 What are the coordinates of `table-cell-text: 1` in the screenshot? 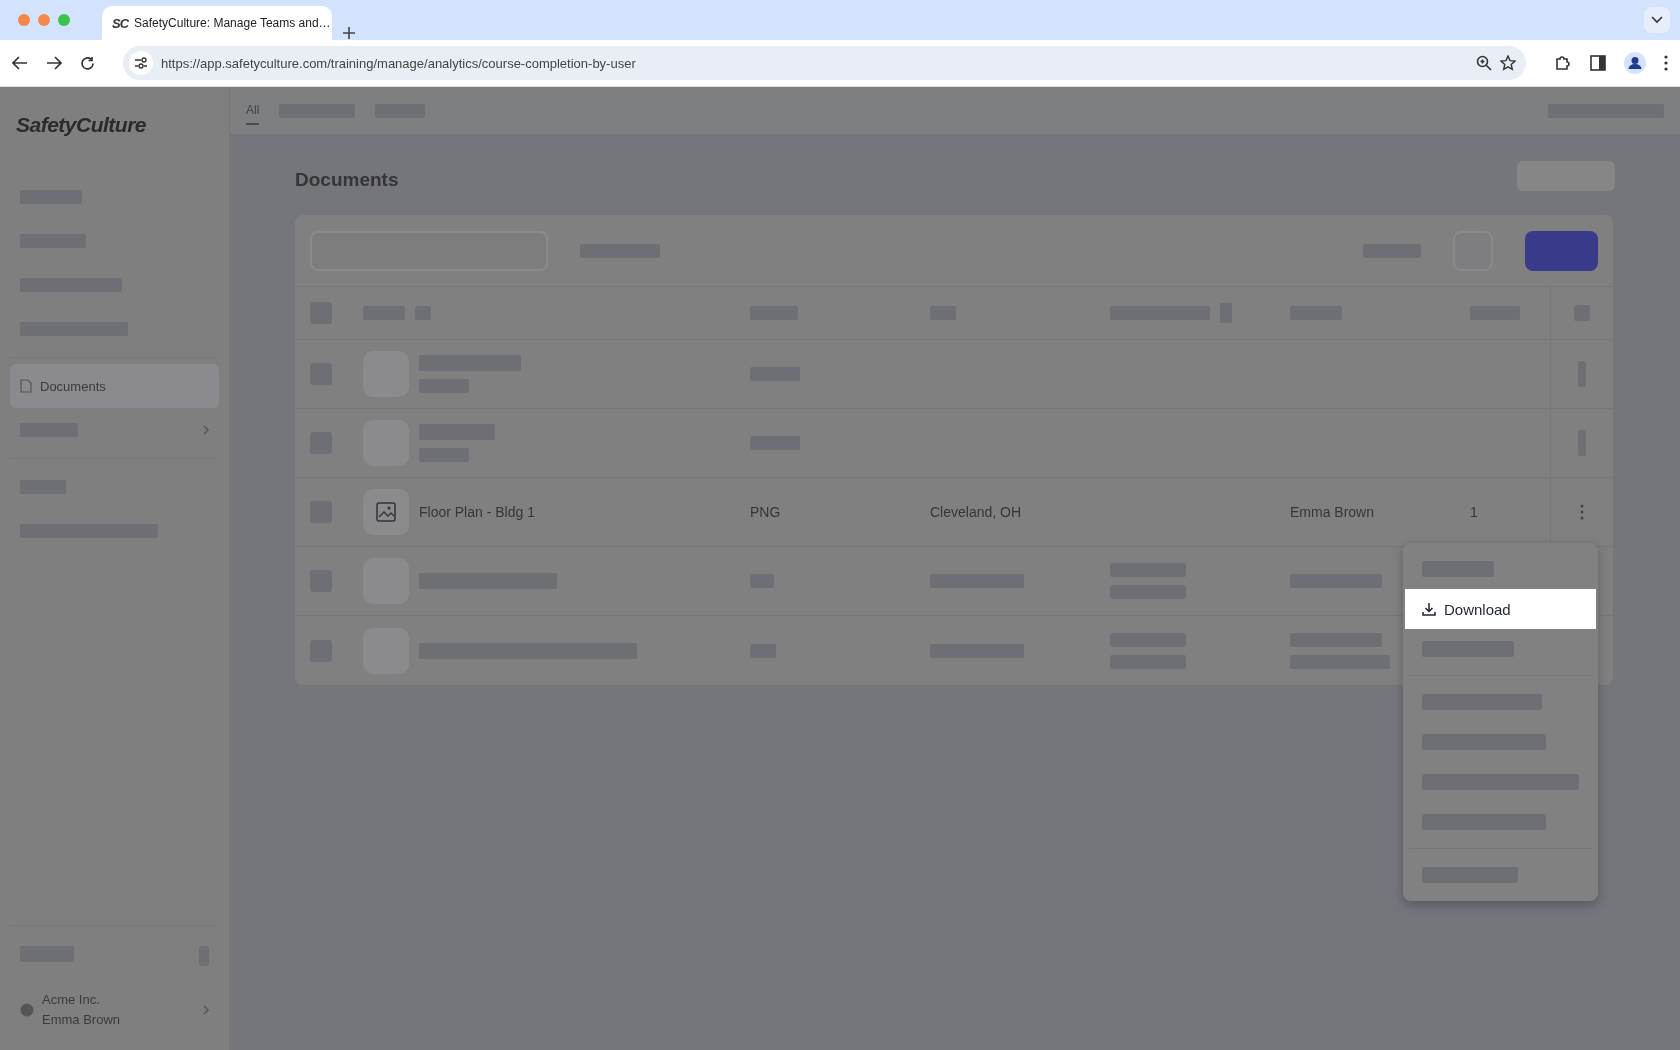 It's located at (1474, 512).